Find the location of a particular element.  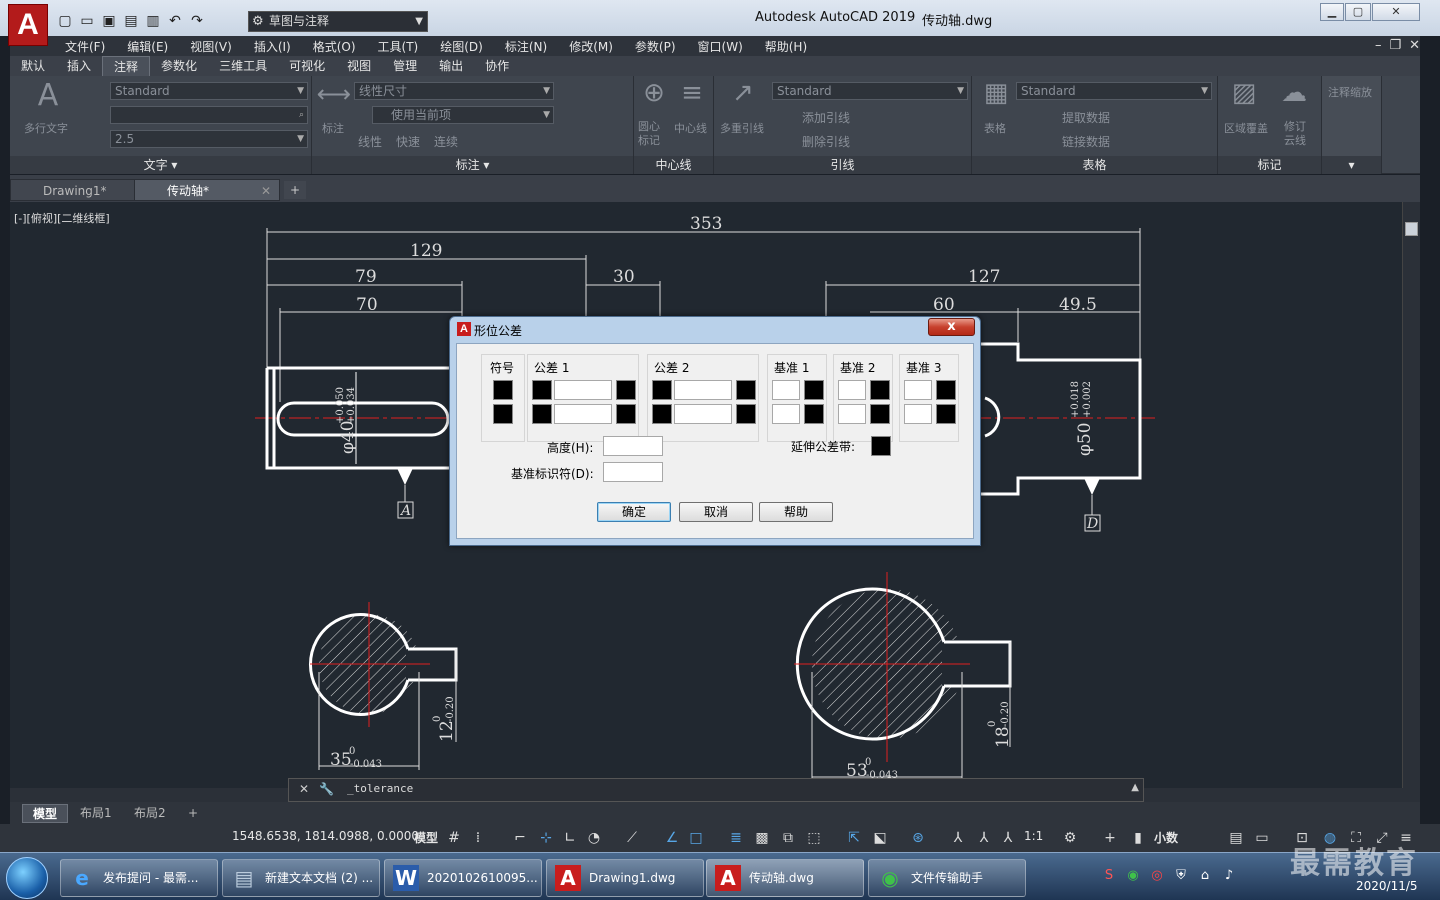

annotation-scale-icon: ⅄ is located at coordinates (1008, 838).